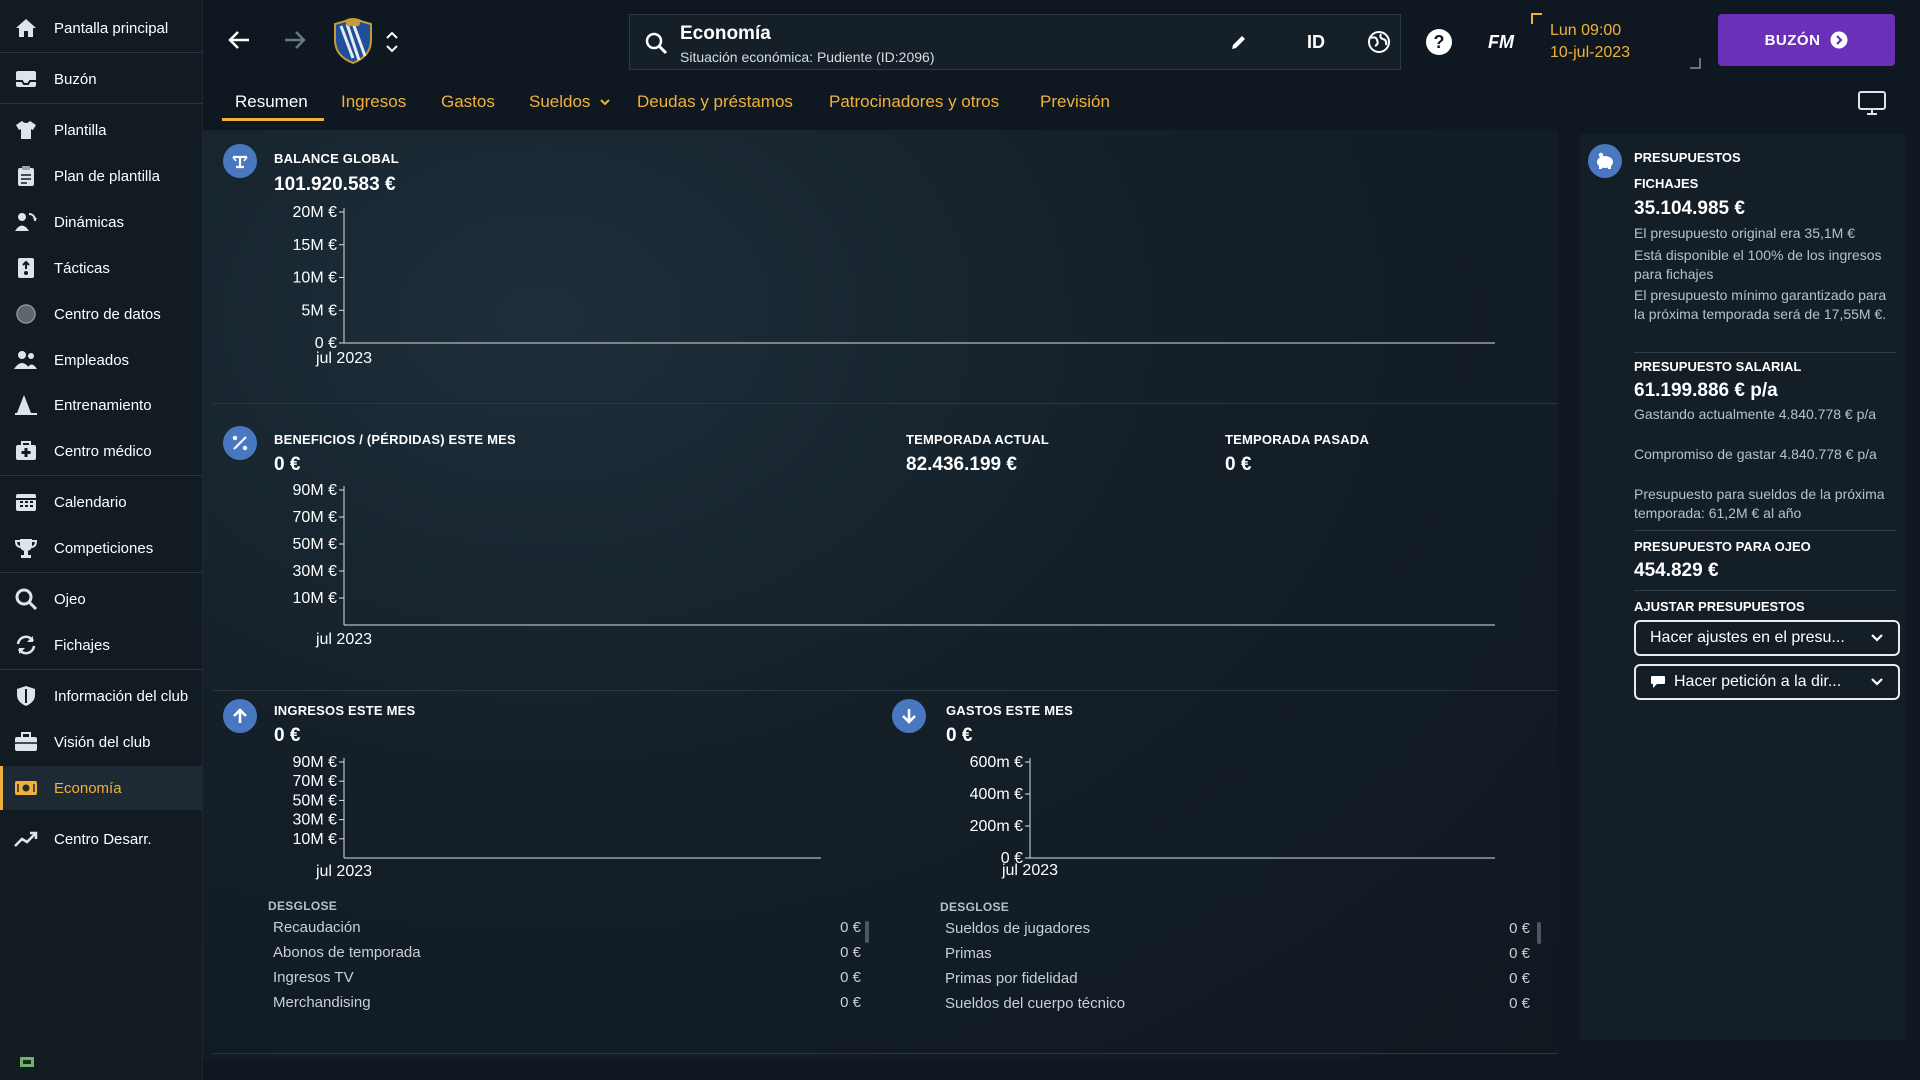 The width and height of the screenshot is (1920, 1080). What do you see at coordinates (271, 102) in the screenshot?
I see `tab-summary: Resumen` at bounding box center [271, 102].